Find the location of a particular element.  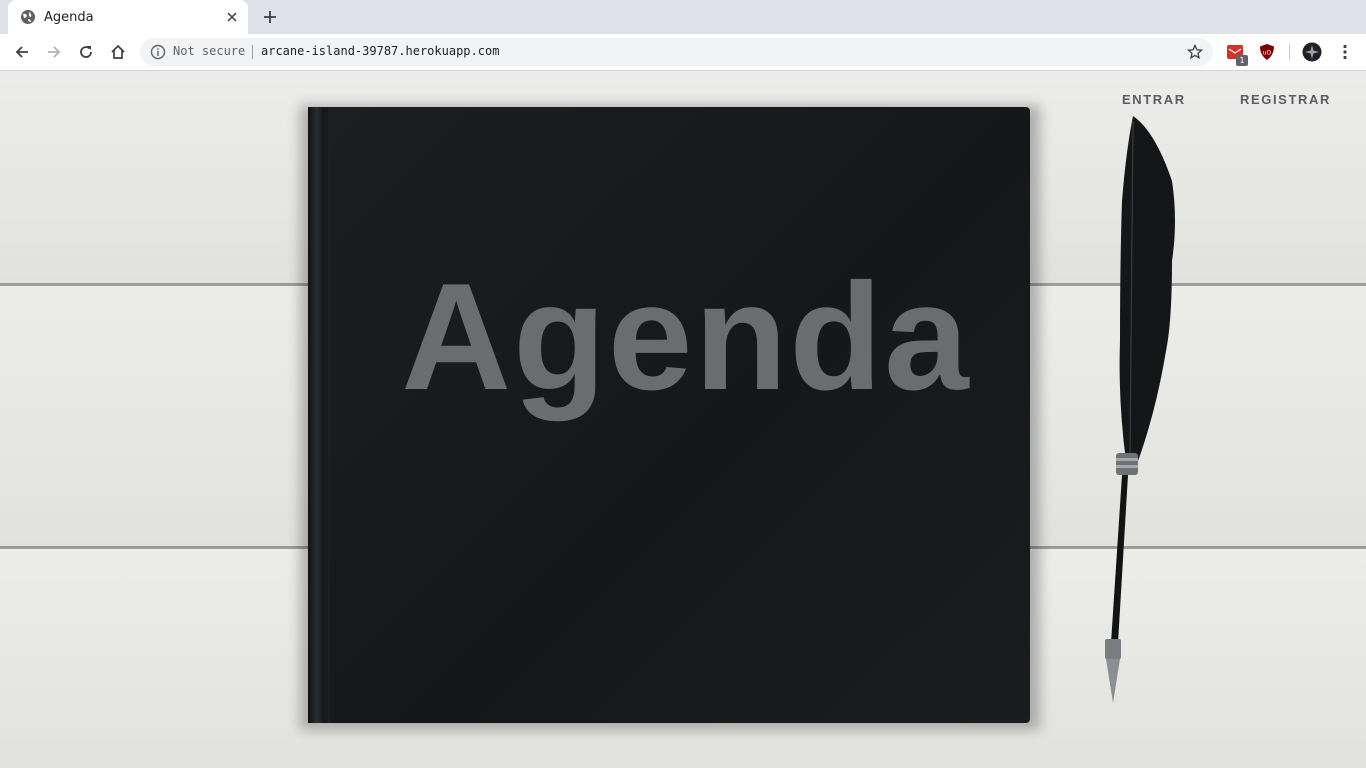

back-button is located at coordinates (22, 52).